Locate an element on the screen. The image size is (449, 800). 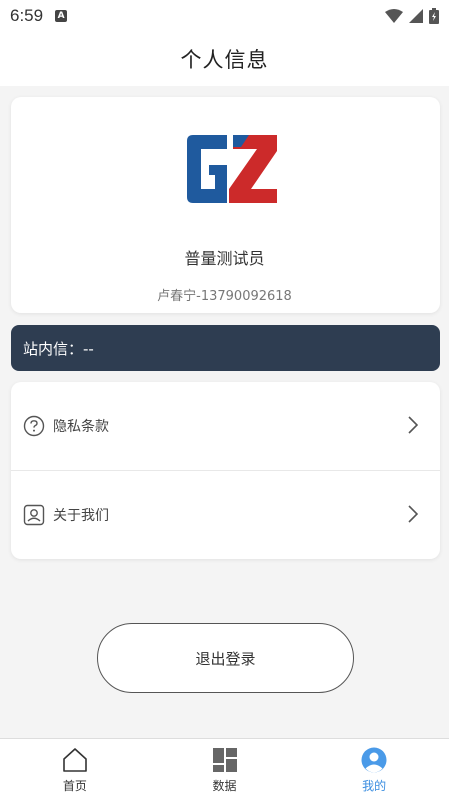
status-right is located at coordinates (412, 16).